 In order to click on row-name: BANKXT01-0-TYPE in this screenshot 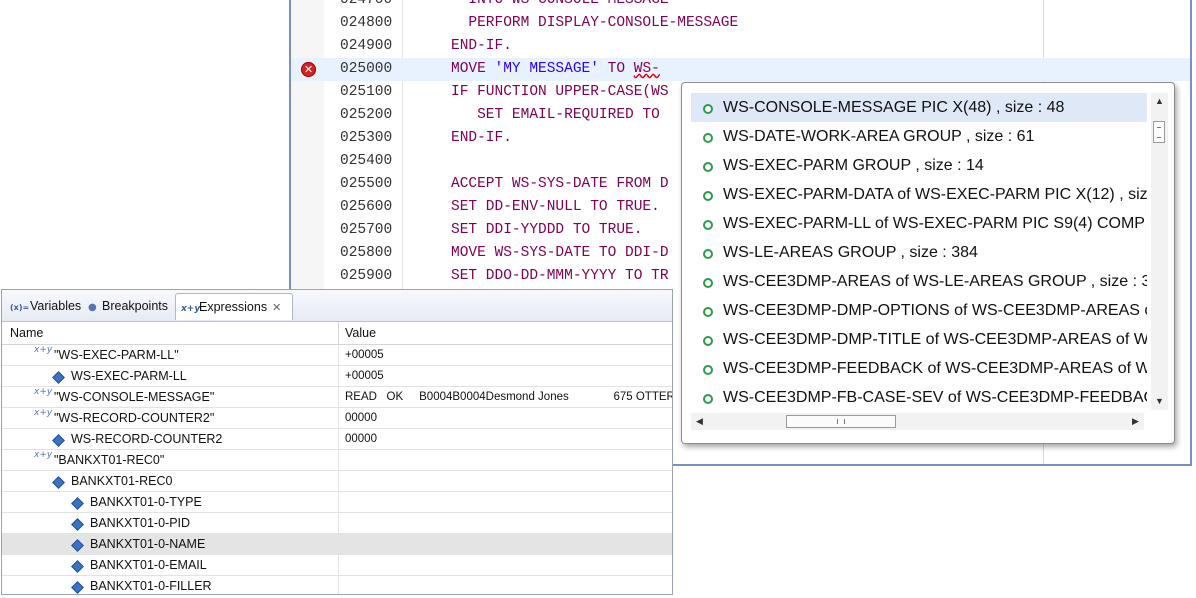, I will do `click(146, 502)`.